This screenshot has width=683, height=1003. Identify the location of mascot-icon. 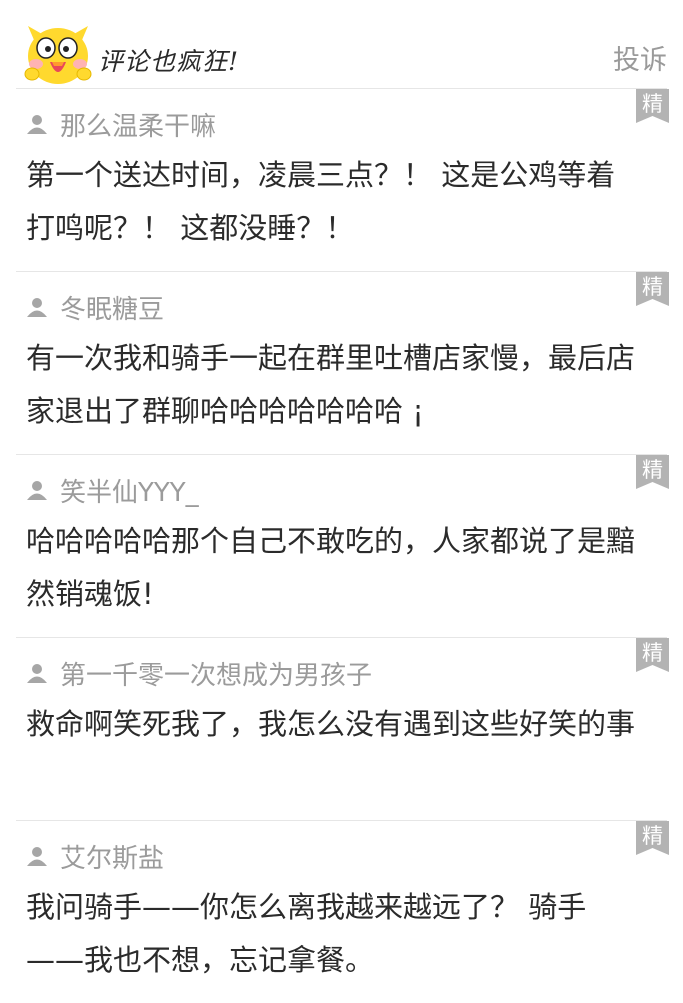
(58, 55).